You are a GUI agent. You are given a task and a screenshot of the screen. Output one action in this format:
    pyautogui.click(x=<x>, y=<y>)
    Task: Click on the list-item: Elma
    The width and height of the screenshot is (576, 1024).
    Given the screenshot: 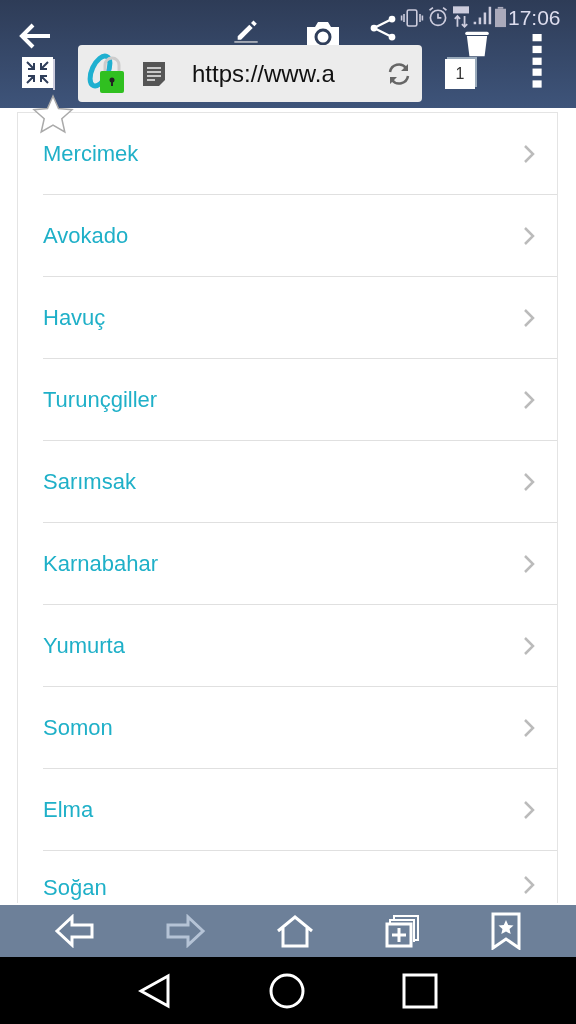 What is the action you would take?
    pyautogui.click(x=300, y=810)
    